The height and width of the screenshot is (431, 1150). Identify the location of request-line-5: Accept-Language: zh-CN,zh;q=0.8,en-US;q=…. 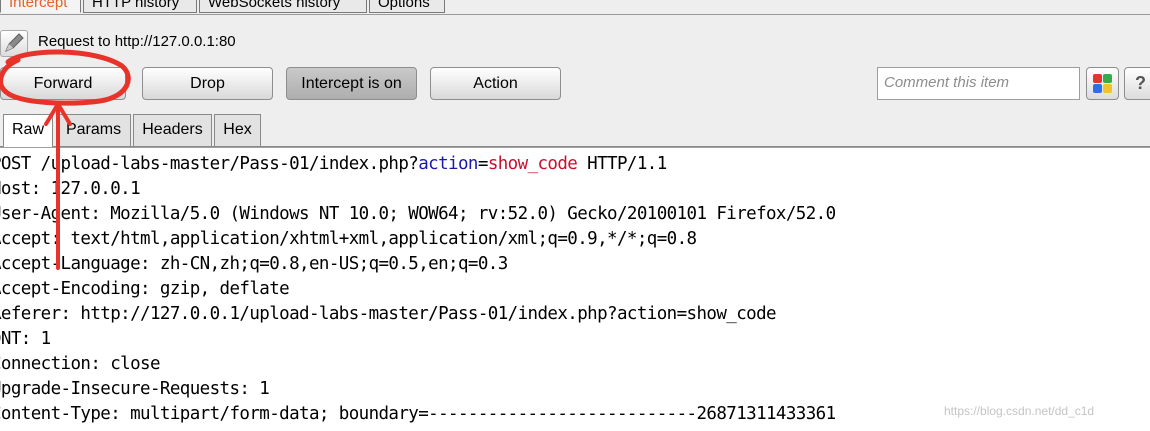
(254, 264).